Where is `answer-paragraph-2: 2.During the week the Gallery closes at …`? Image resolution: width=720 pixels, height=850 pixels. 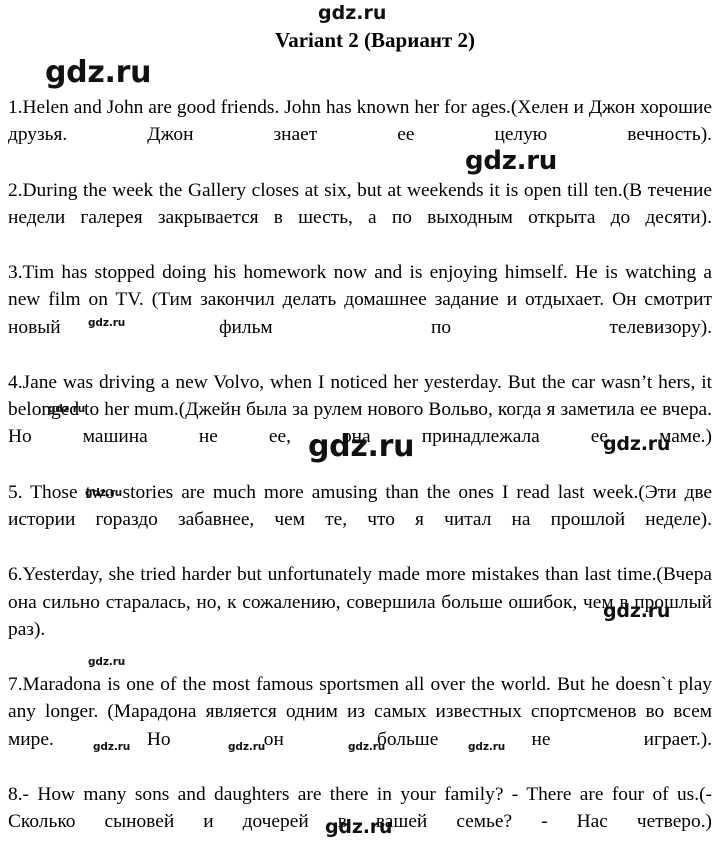 answer-paragraph-2: 2.During the week the Gallery closes at … is located at coordinates (360, 203).